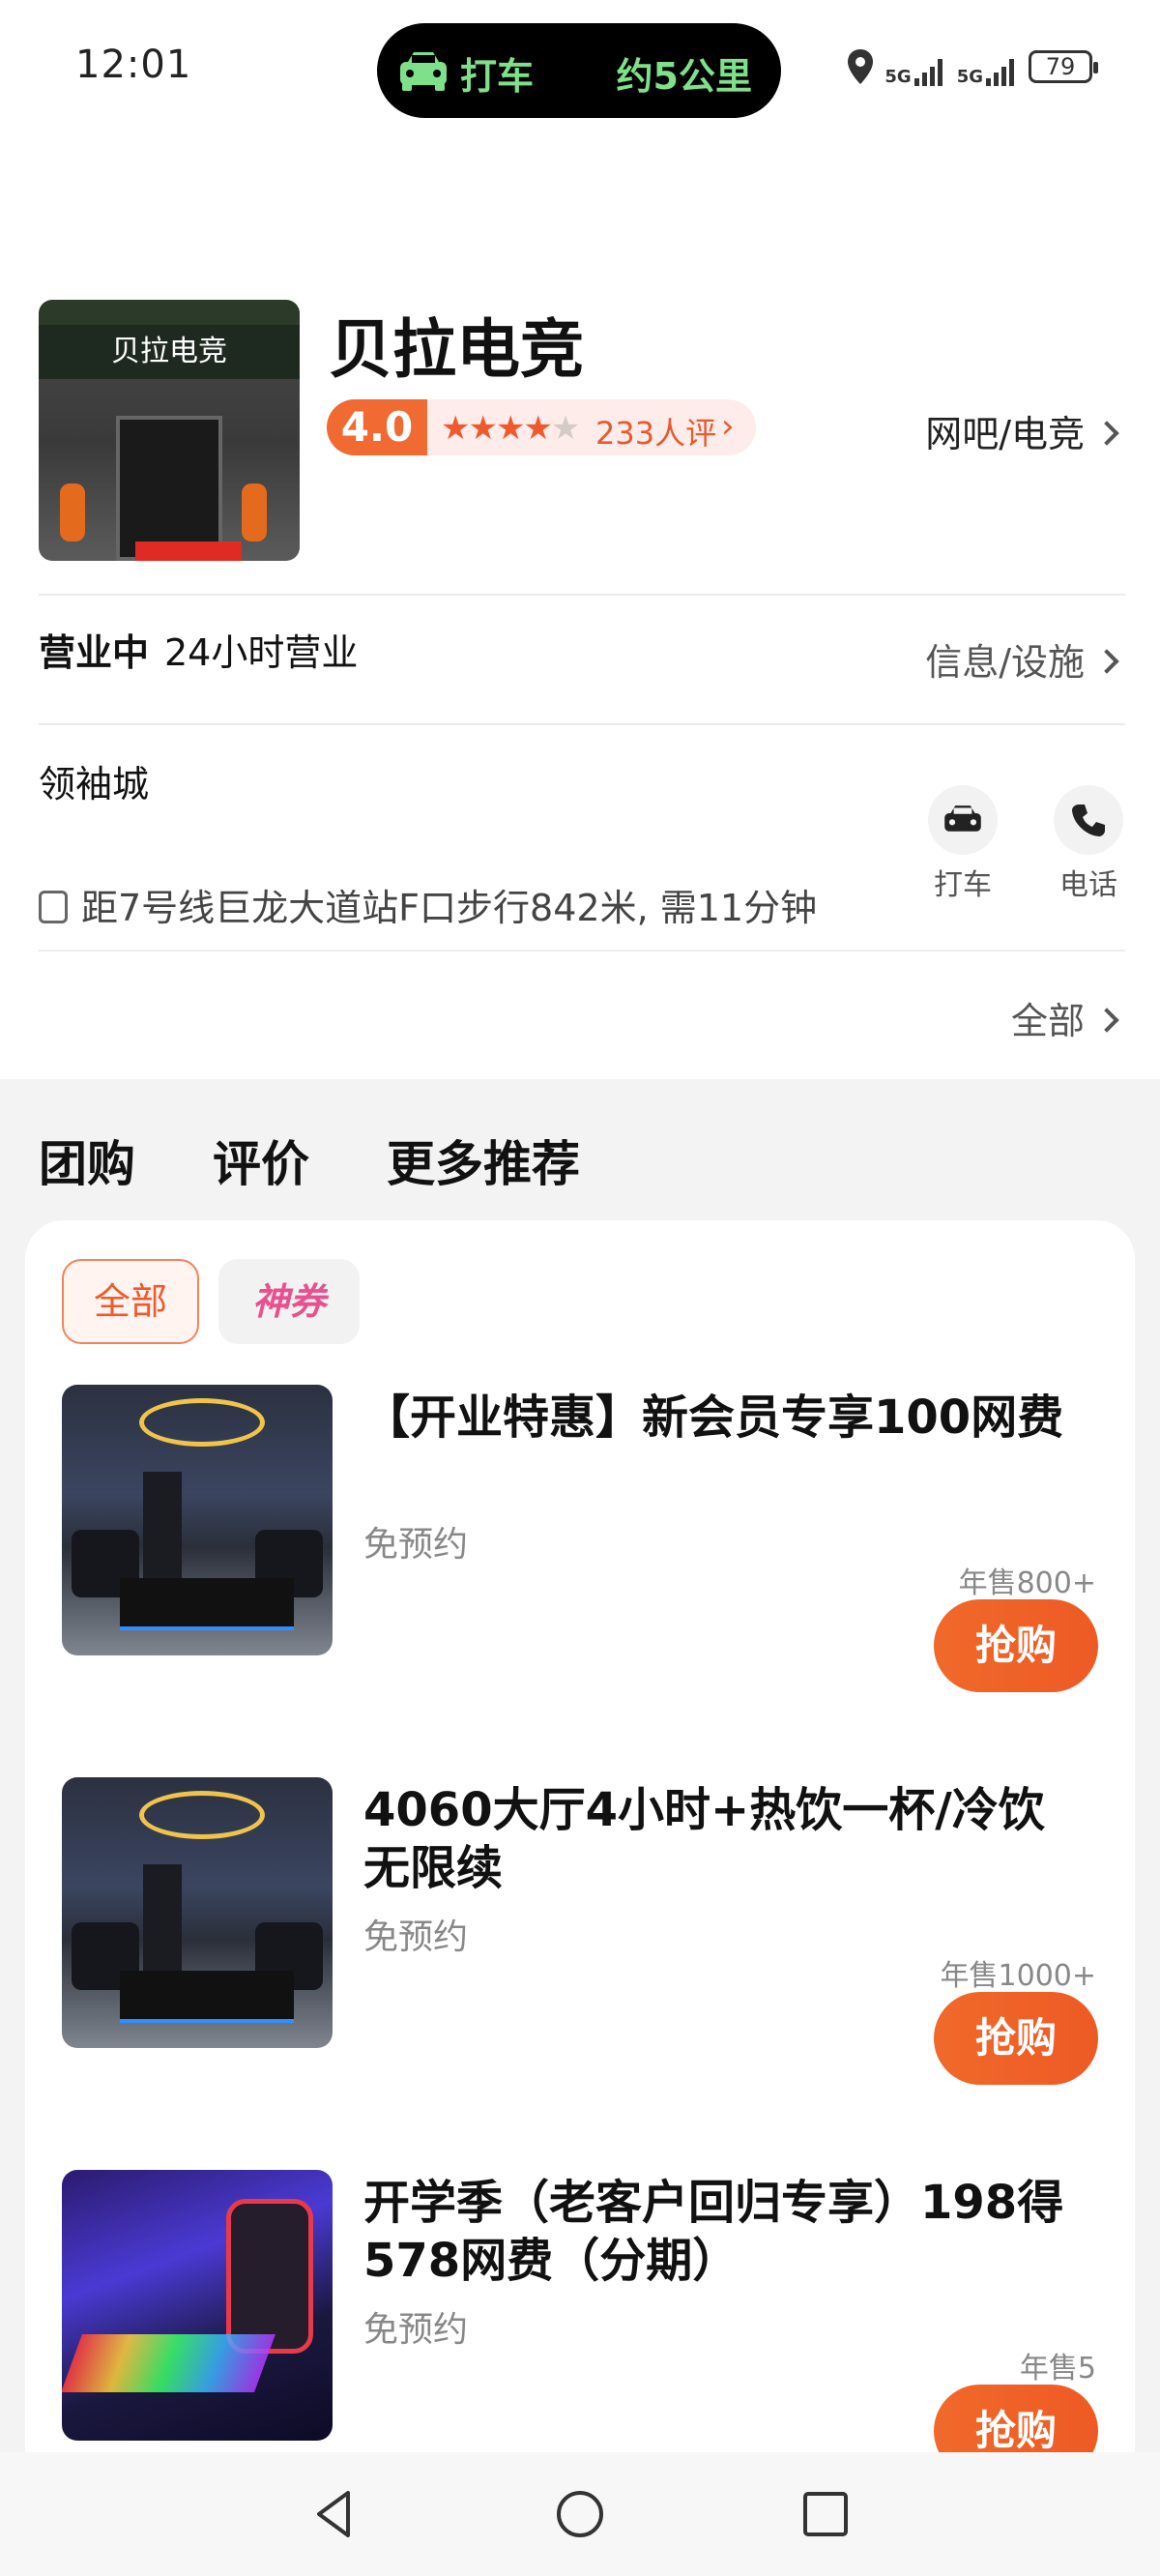 The image size is (1160, 2576). I want to click on status-bar: 12:01 打车 约5公里 5G 5G 79, so click(580, 72).